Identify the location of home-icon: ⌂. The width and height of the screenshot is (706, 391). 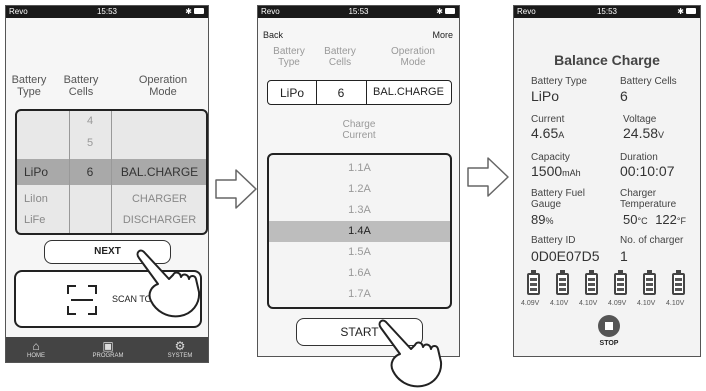
(36, 346).